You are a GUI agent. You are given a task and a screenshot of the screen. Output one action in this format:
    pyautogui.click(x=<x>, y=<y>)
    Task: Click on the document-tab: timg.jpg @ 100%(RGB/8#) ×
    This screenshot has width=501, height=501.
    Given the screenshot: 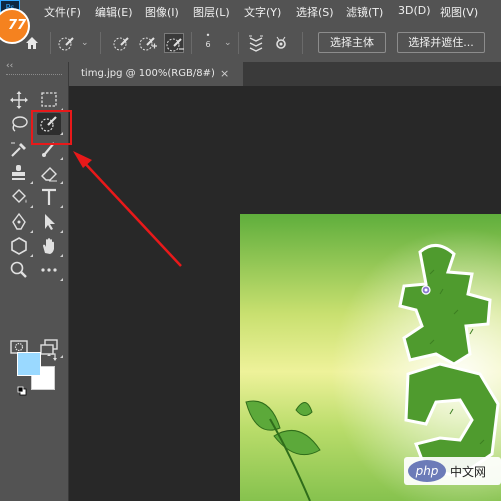 What is the action you would take?
    pyautogui.click(x=156, y=74)
    